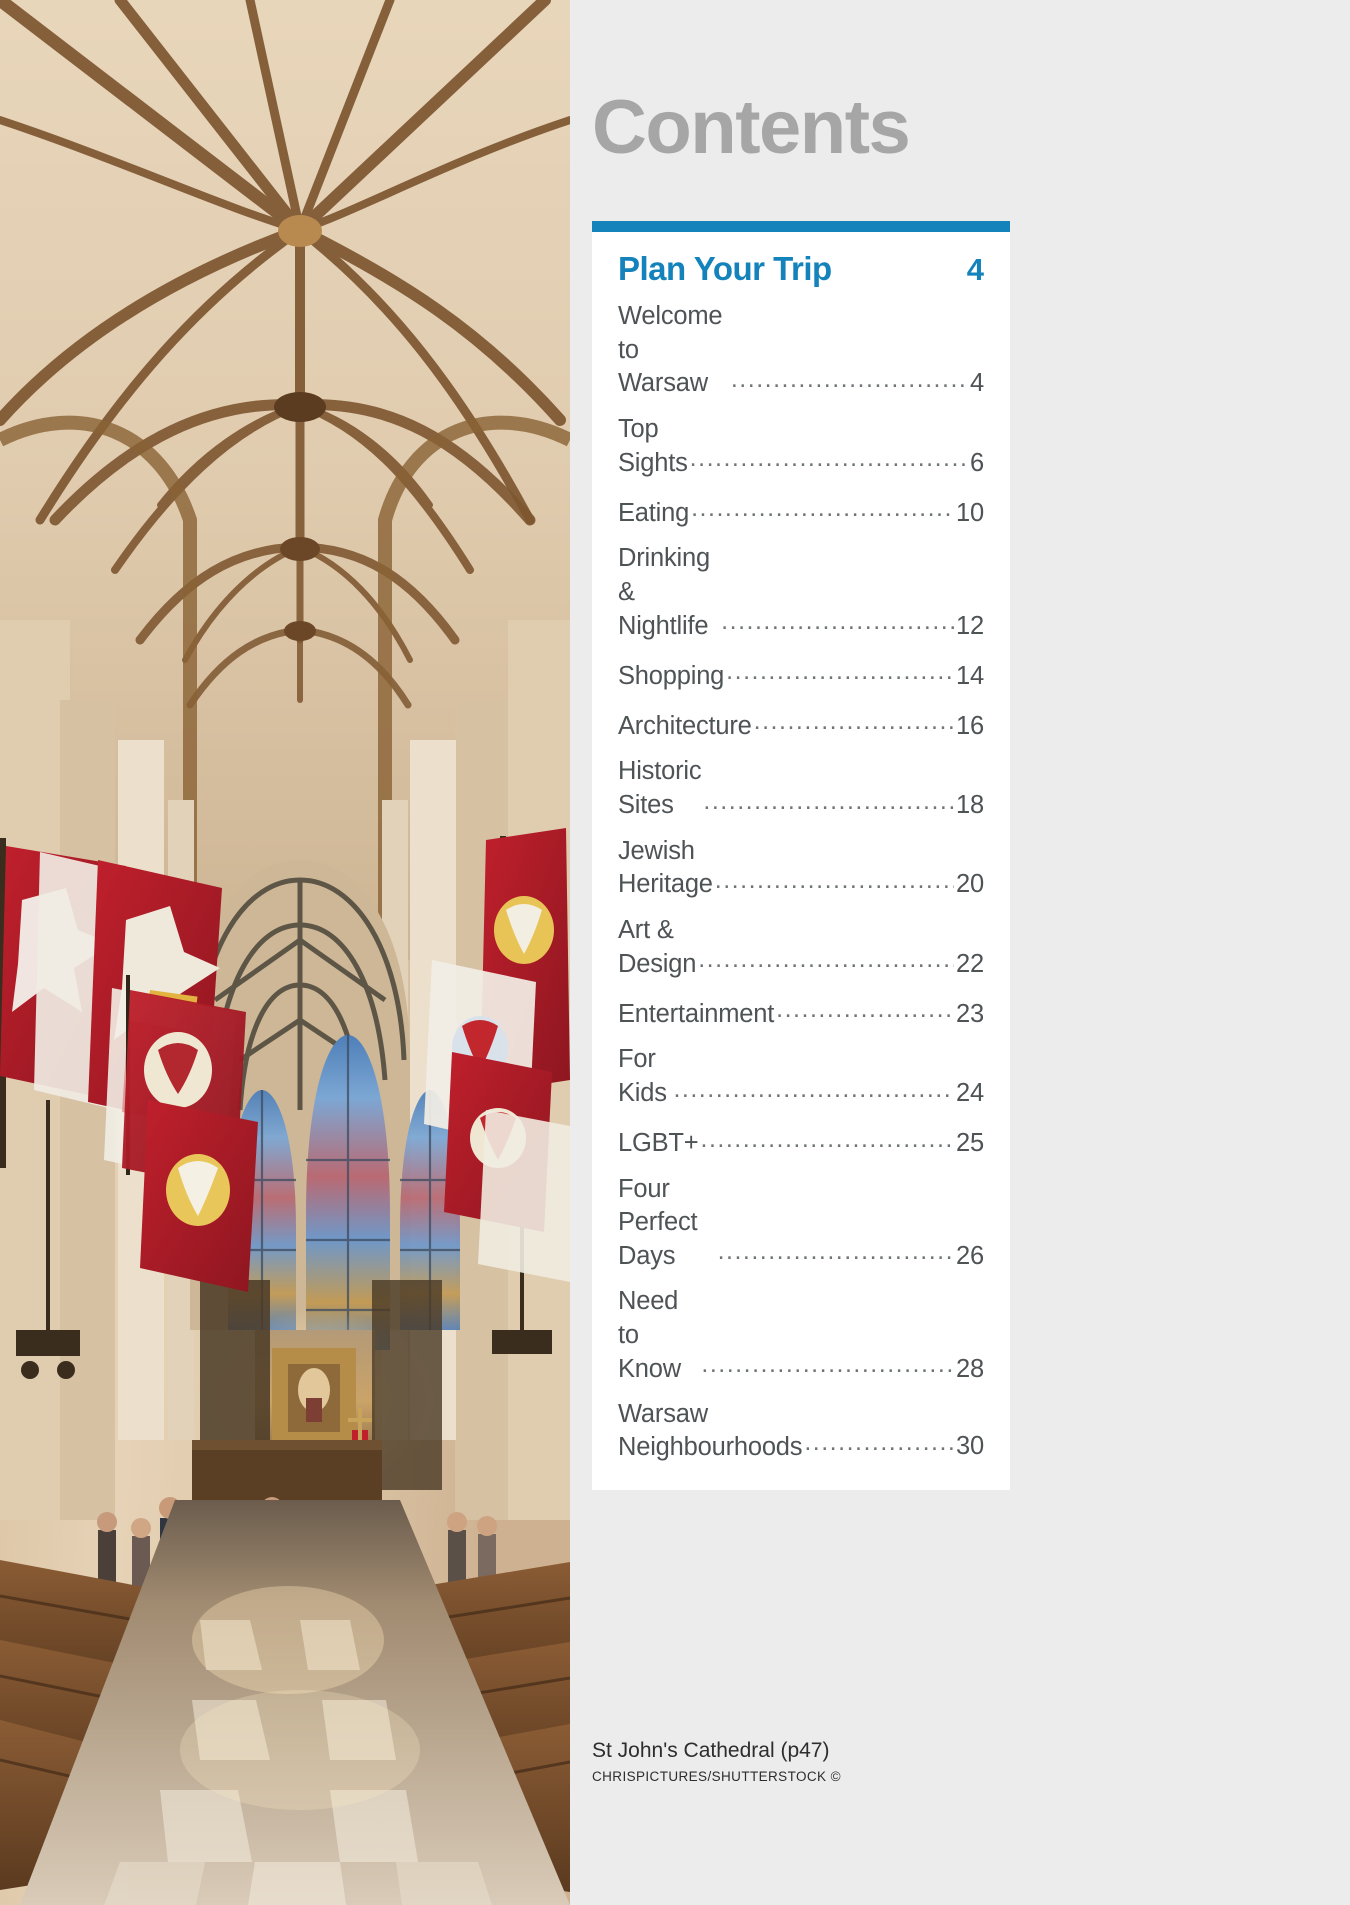 Image resolution: width=1350 pixels, height=1905 pixels. I want to click on toc-entry-label: Architecture, so click(685, 725).